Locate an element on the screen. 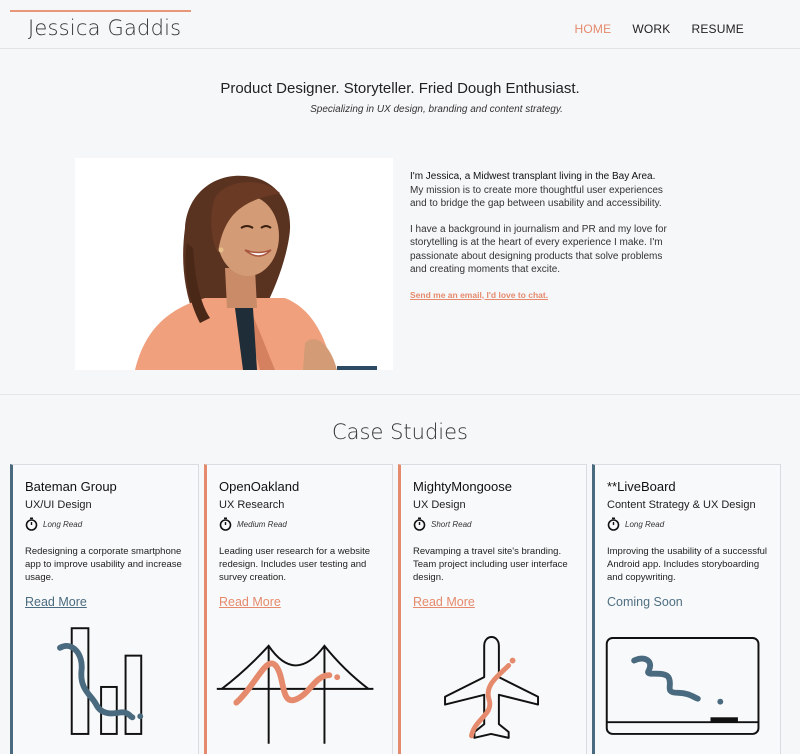 This screenshot has width=800, height=754. nav-work: WORK is located at coordinates (651, 29).